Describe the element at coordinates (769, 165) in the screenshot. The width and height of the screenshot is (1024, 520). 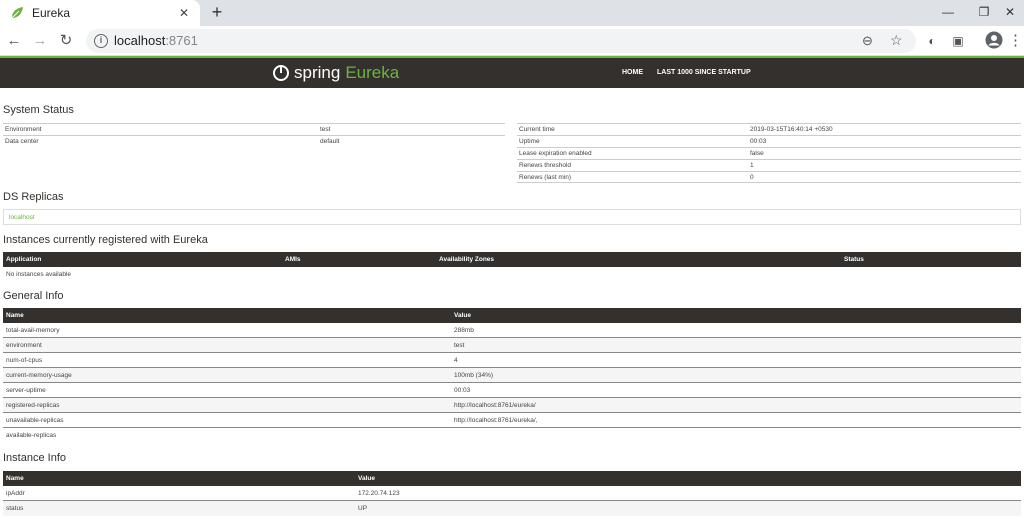
I see `status-row: Renews threshold 1` at that location.